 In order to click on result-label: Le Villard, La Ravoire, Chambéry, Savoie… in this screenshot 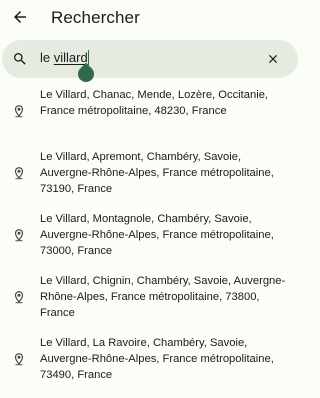, I will do `click(157, 359)`.